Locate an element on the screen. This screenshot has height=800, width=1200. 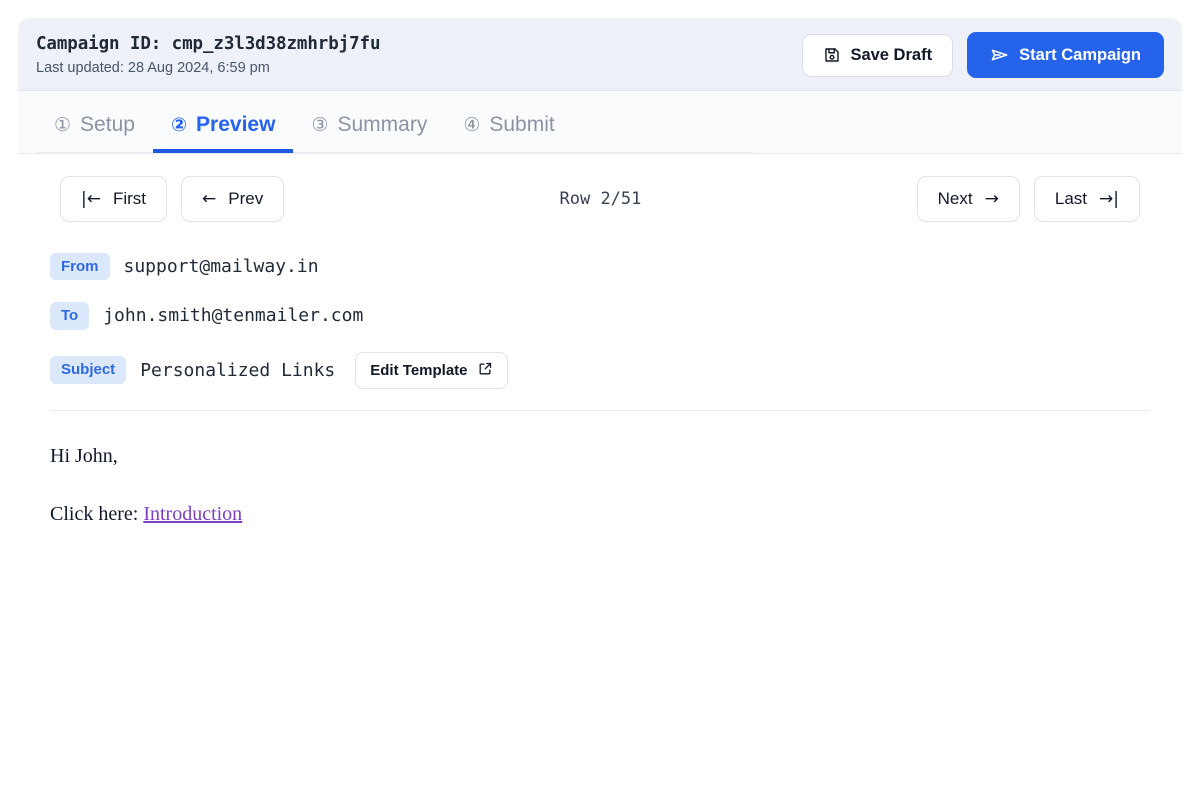
pager-right-group: Next → Last →| is located at coordinates (1028, 199).